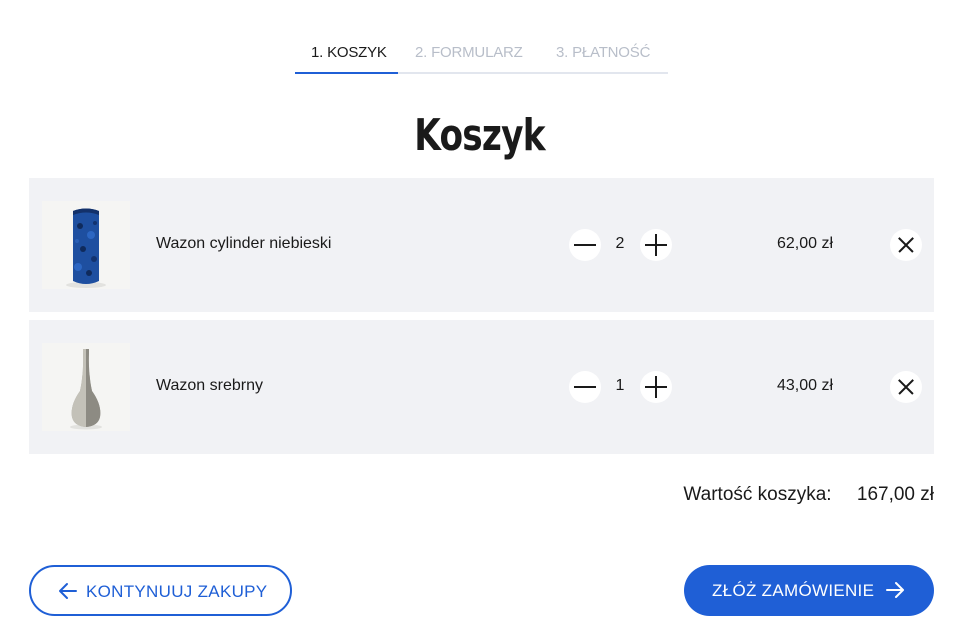 The width and height of the screenshot is (959, 644). What do you see at coordinates (804, 243) in the screenshot?
I see `item-price: 62,00 zł` at bounding box center [804, 243].